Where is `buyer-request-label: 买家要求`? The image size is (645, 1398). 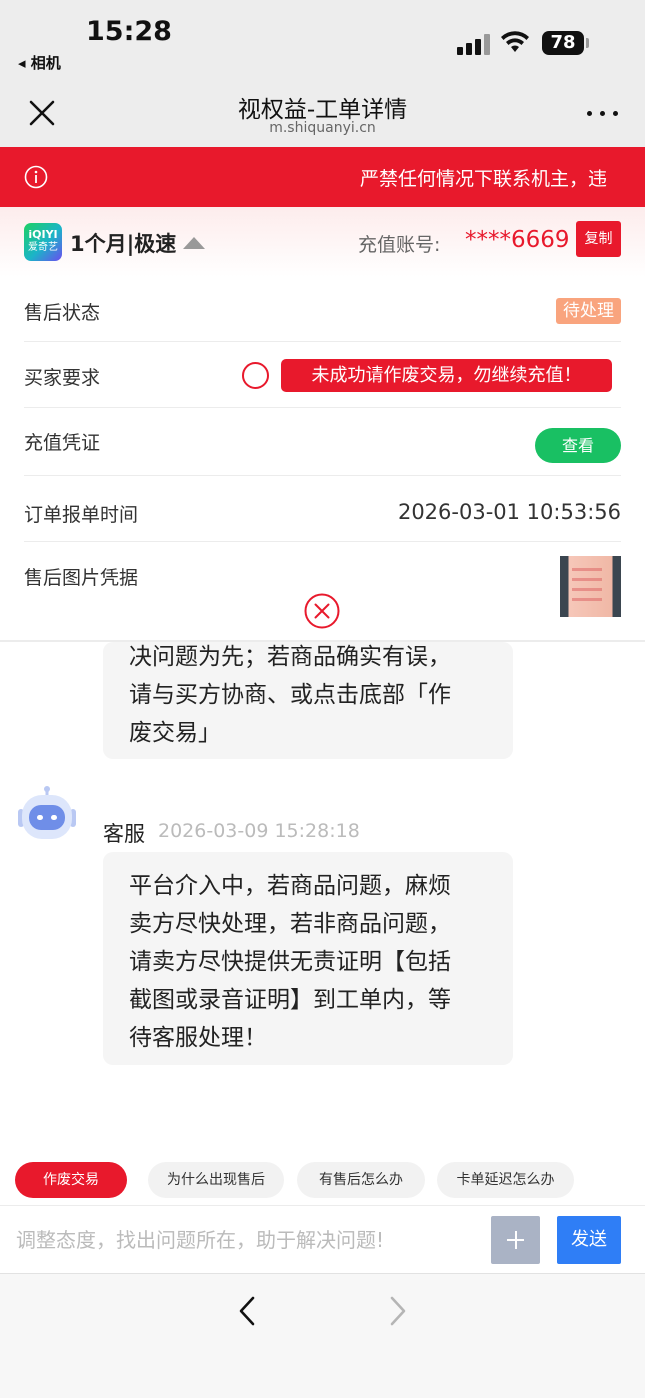
buyer-request-label: 买家要求 is located at coordinates (62, 378).